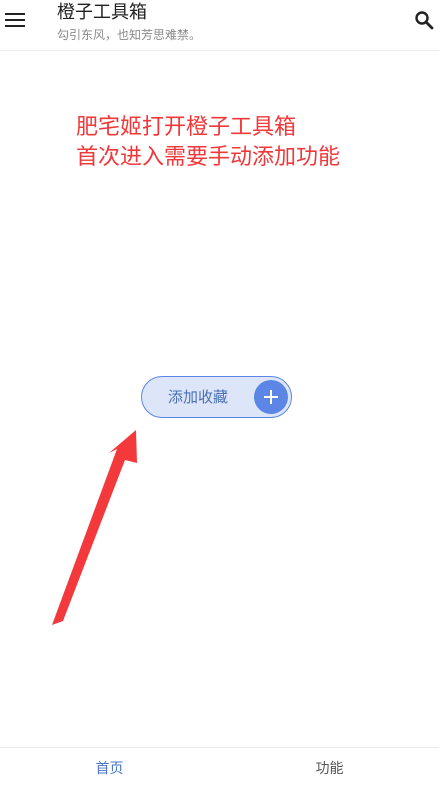  Describe the element at coordinates (109, 768) in the screenshot. I see `tab-home: 首页` at that location.